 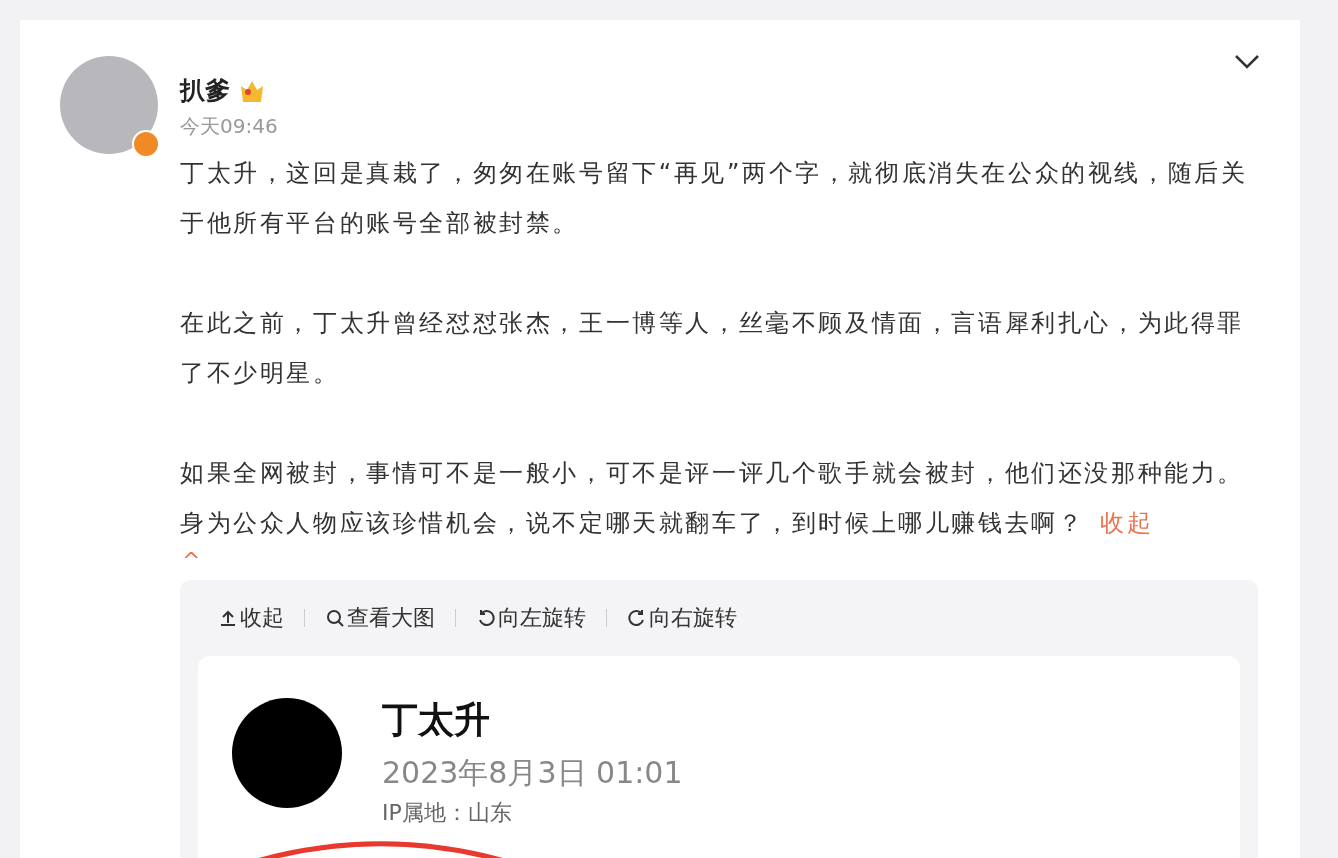 I want to click on post-time: 今天09:46, so click(x=229, y=126).